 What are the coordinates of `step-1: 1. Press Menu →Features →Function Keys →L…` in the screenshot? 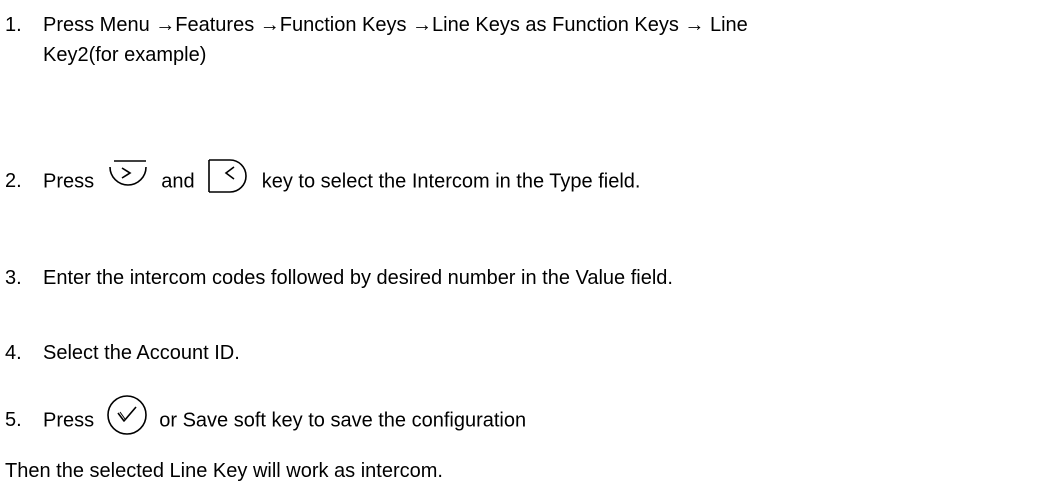 It's located at (522, 40).